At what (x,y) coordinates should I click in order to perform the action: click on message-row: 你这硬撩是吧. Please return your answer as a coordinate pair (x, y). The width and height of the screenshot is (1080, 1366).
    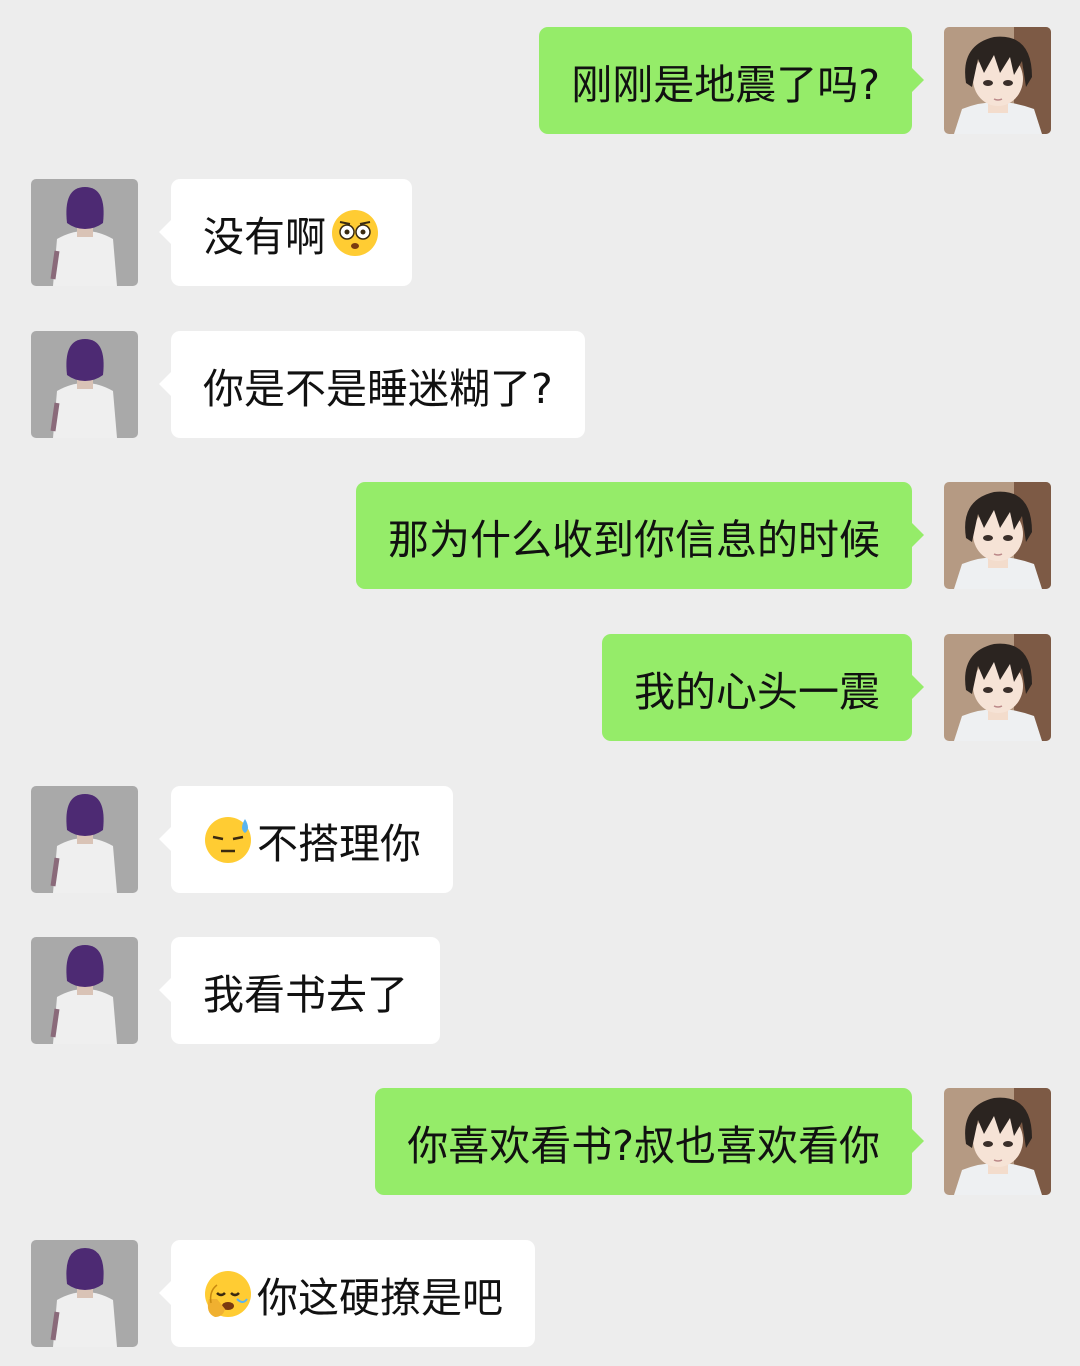
    Looking at the image, I should click on (540, 1294).